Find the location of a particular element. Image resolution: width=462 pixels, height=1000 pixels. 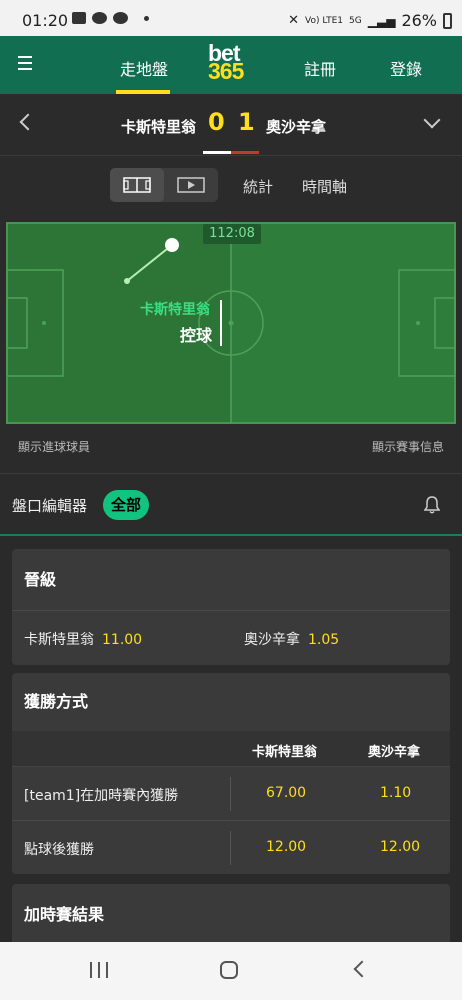

more-notifications-icon is located at coordinates (146, 18).